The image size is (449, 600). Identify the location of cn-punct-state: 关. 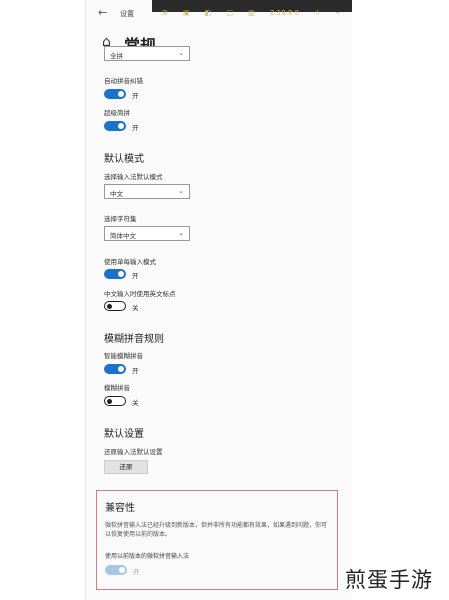
(135, 308).